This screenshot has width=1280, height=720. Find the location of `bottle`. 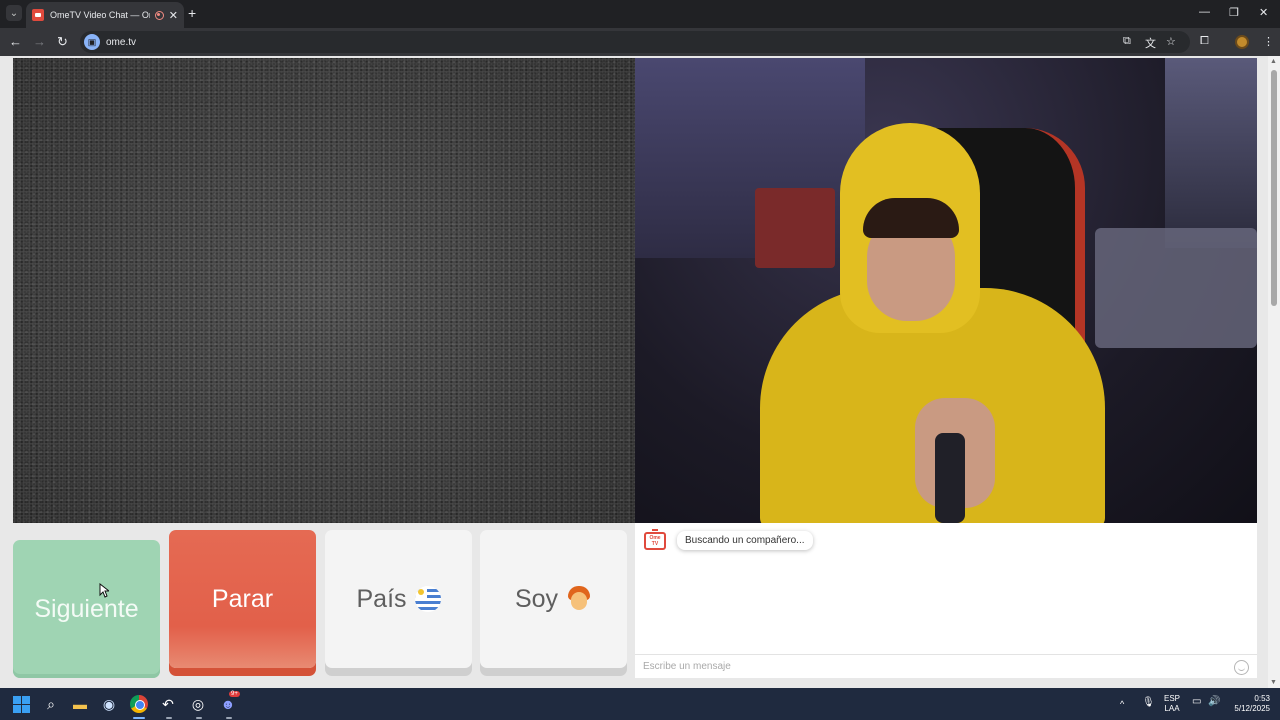

bottle is located at coordinates (950, 478).